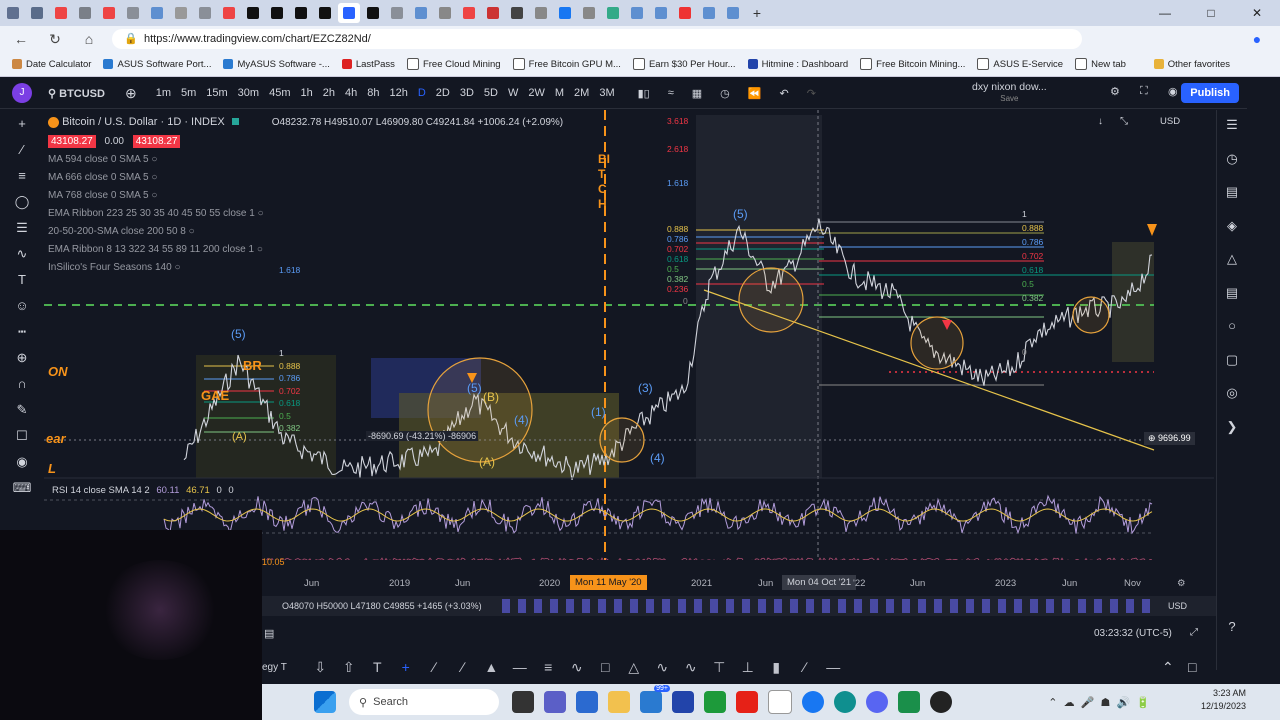 The height and width of the screenshot is (720, 1280). I want to click on plus-icon: ⊕, so click(1153, 438).